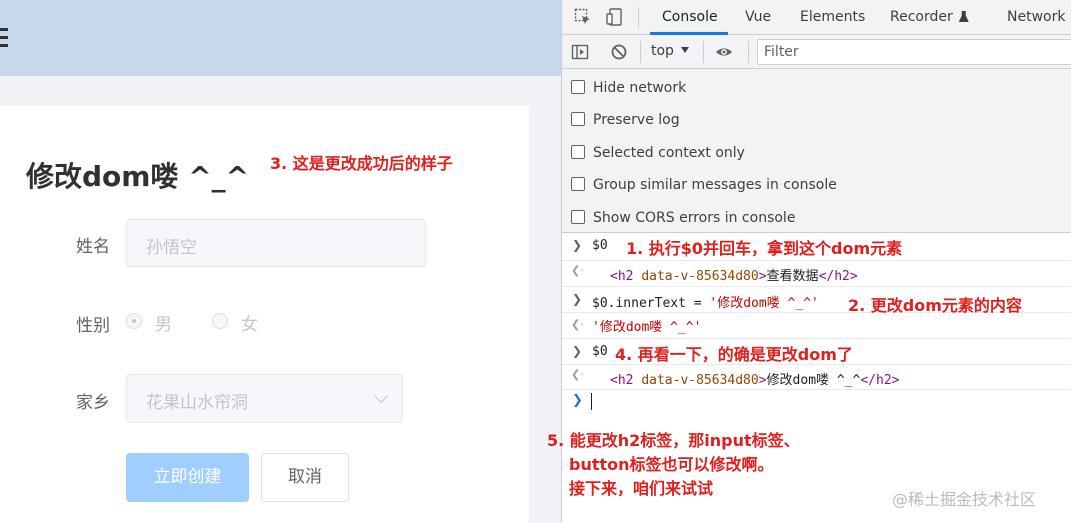 The image size is (1071, 523). I want to click on element-text: 修改dom喽 ^_^, so click(813, 380).